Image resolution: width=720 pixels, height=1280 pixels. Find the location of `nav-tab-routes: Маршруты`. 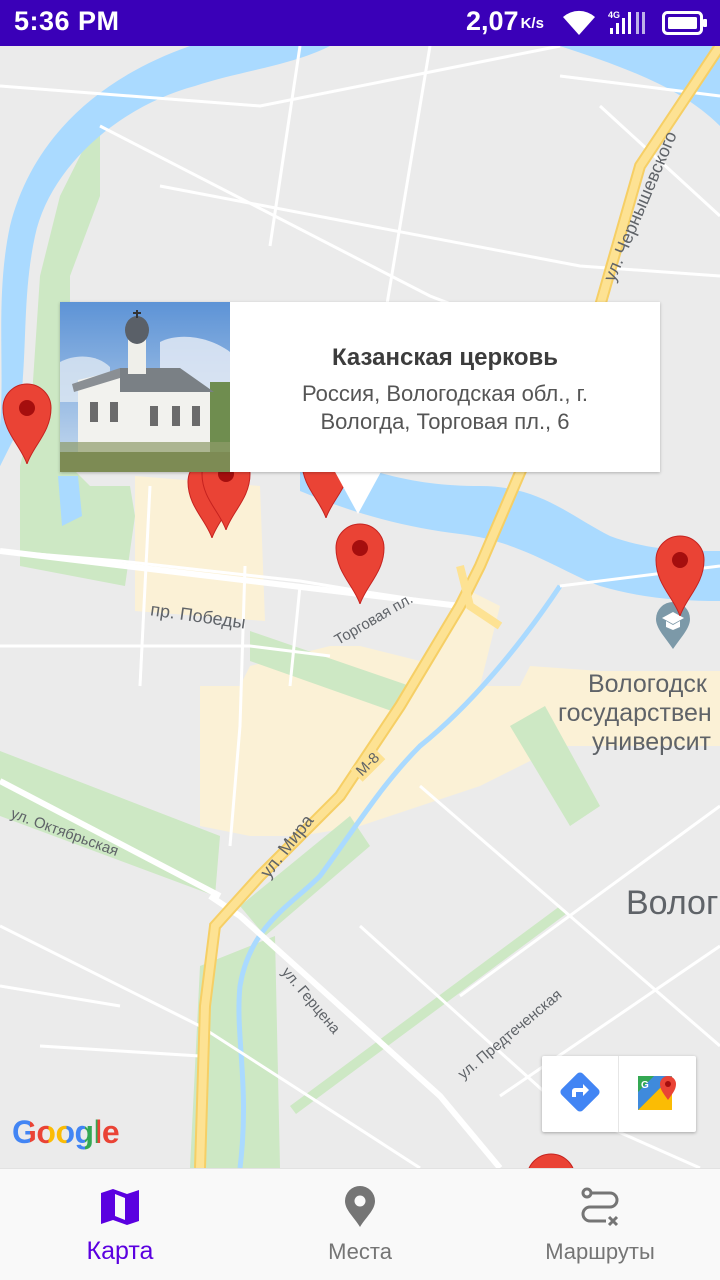

nav-tab-routes: Маршруты is located at coordinates (600, 1224).